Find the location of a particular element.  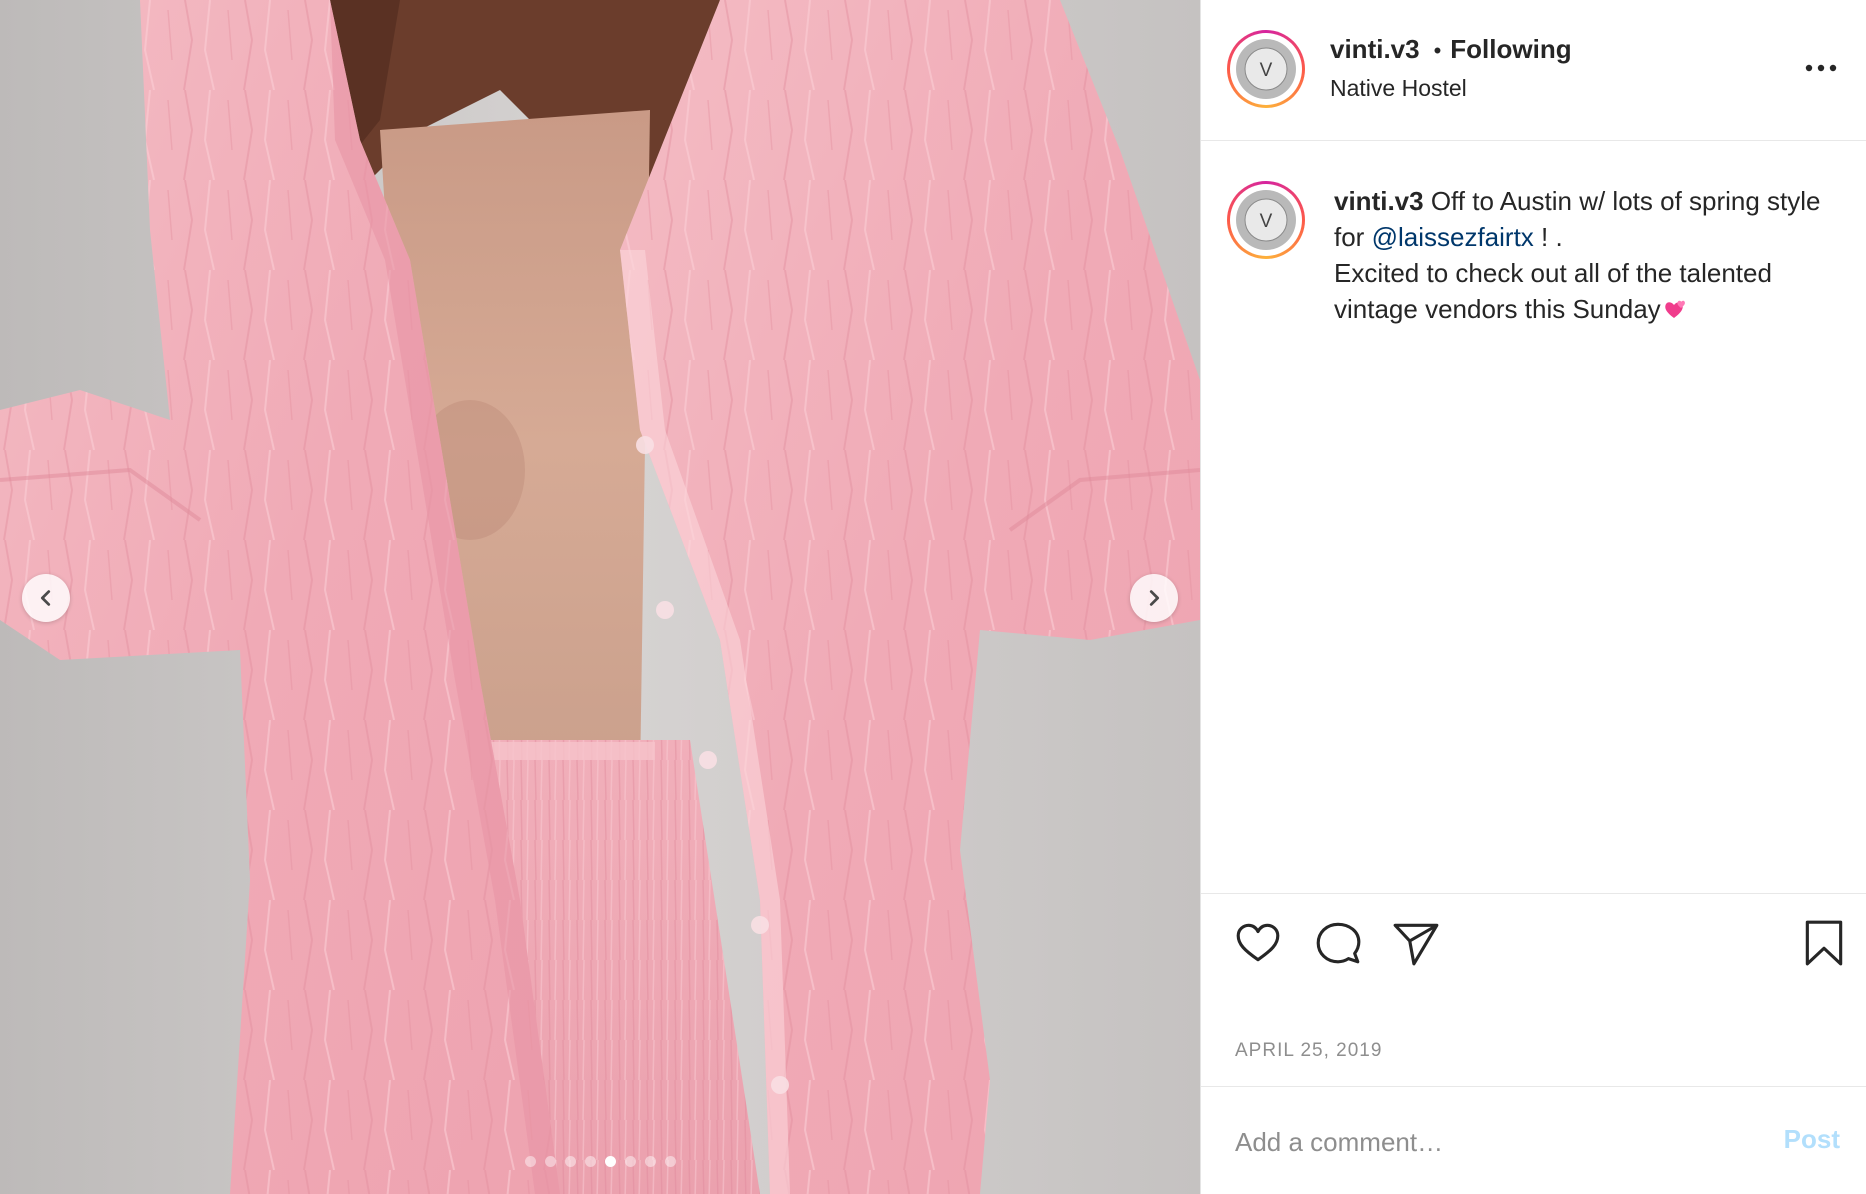

slide-indicator is located at coordinates (600, 1161).